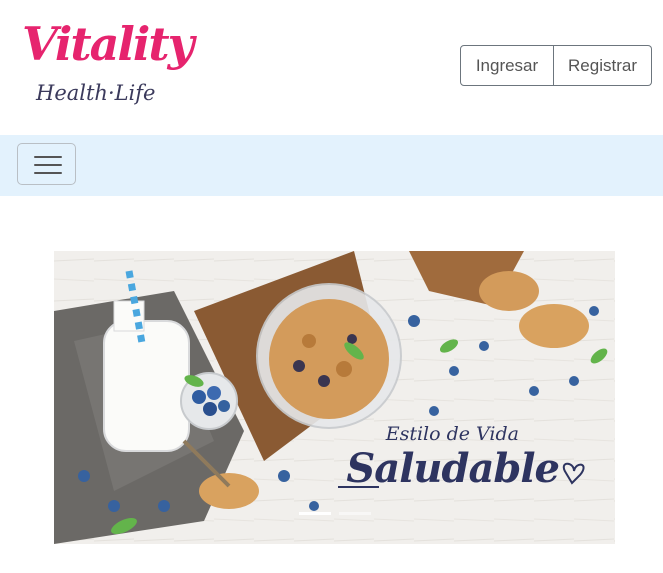  I want to click on login-button: Ingresar, so click(507, 65).